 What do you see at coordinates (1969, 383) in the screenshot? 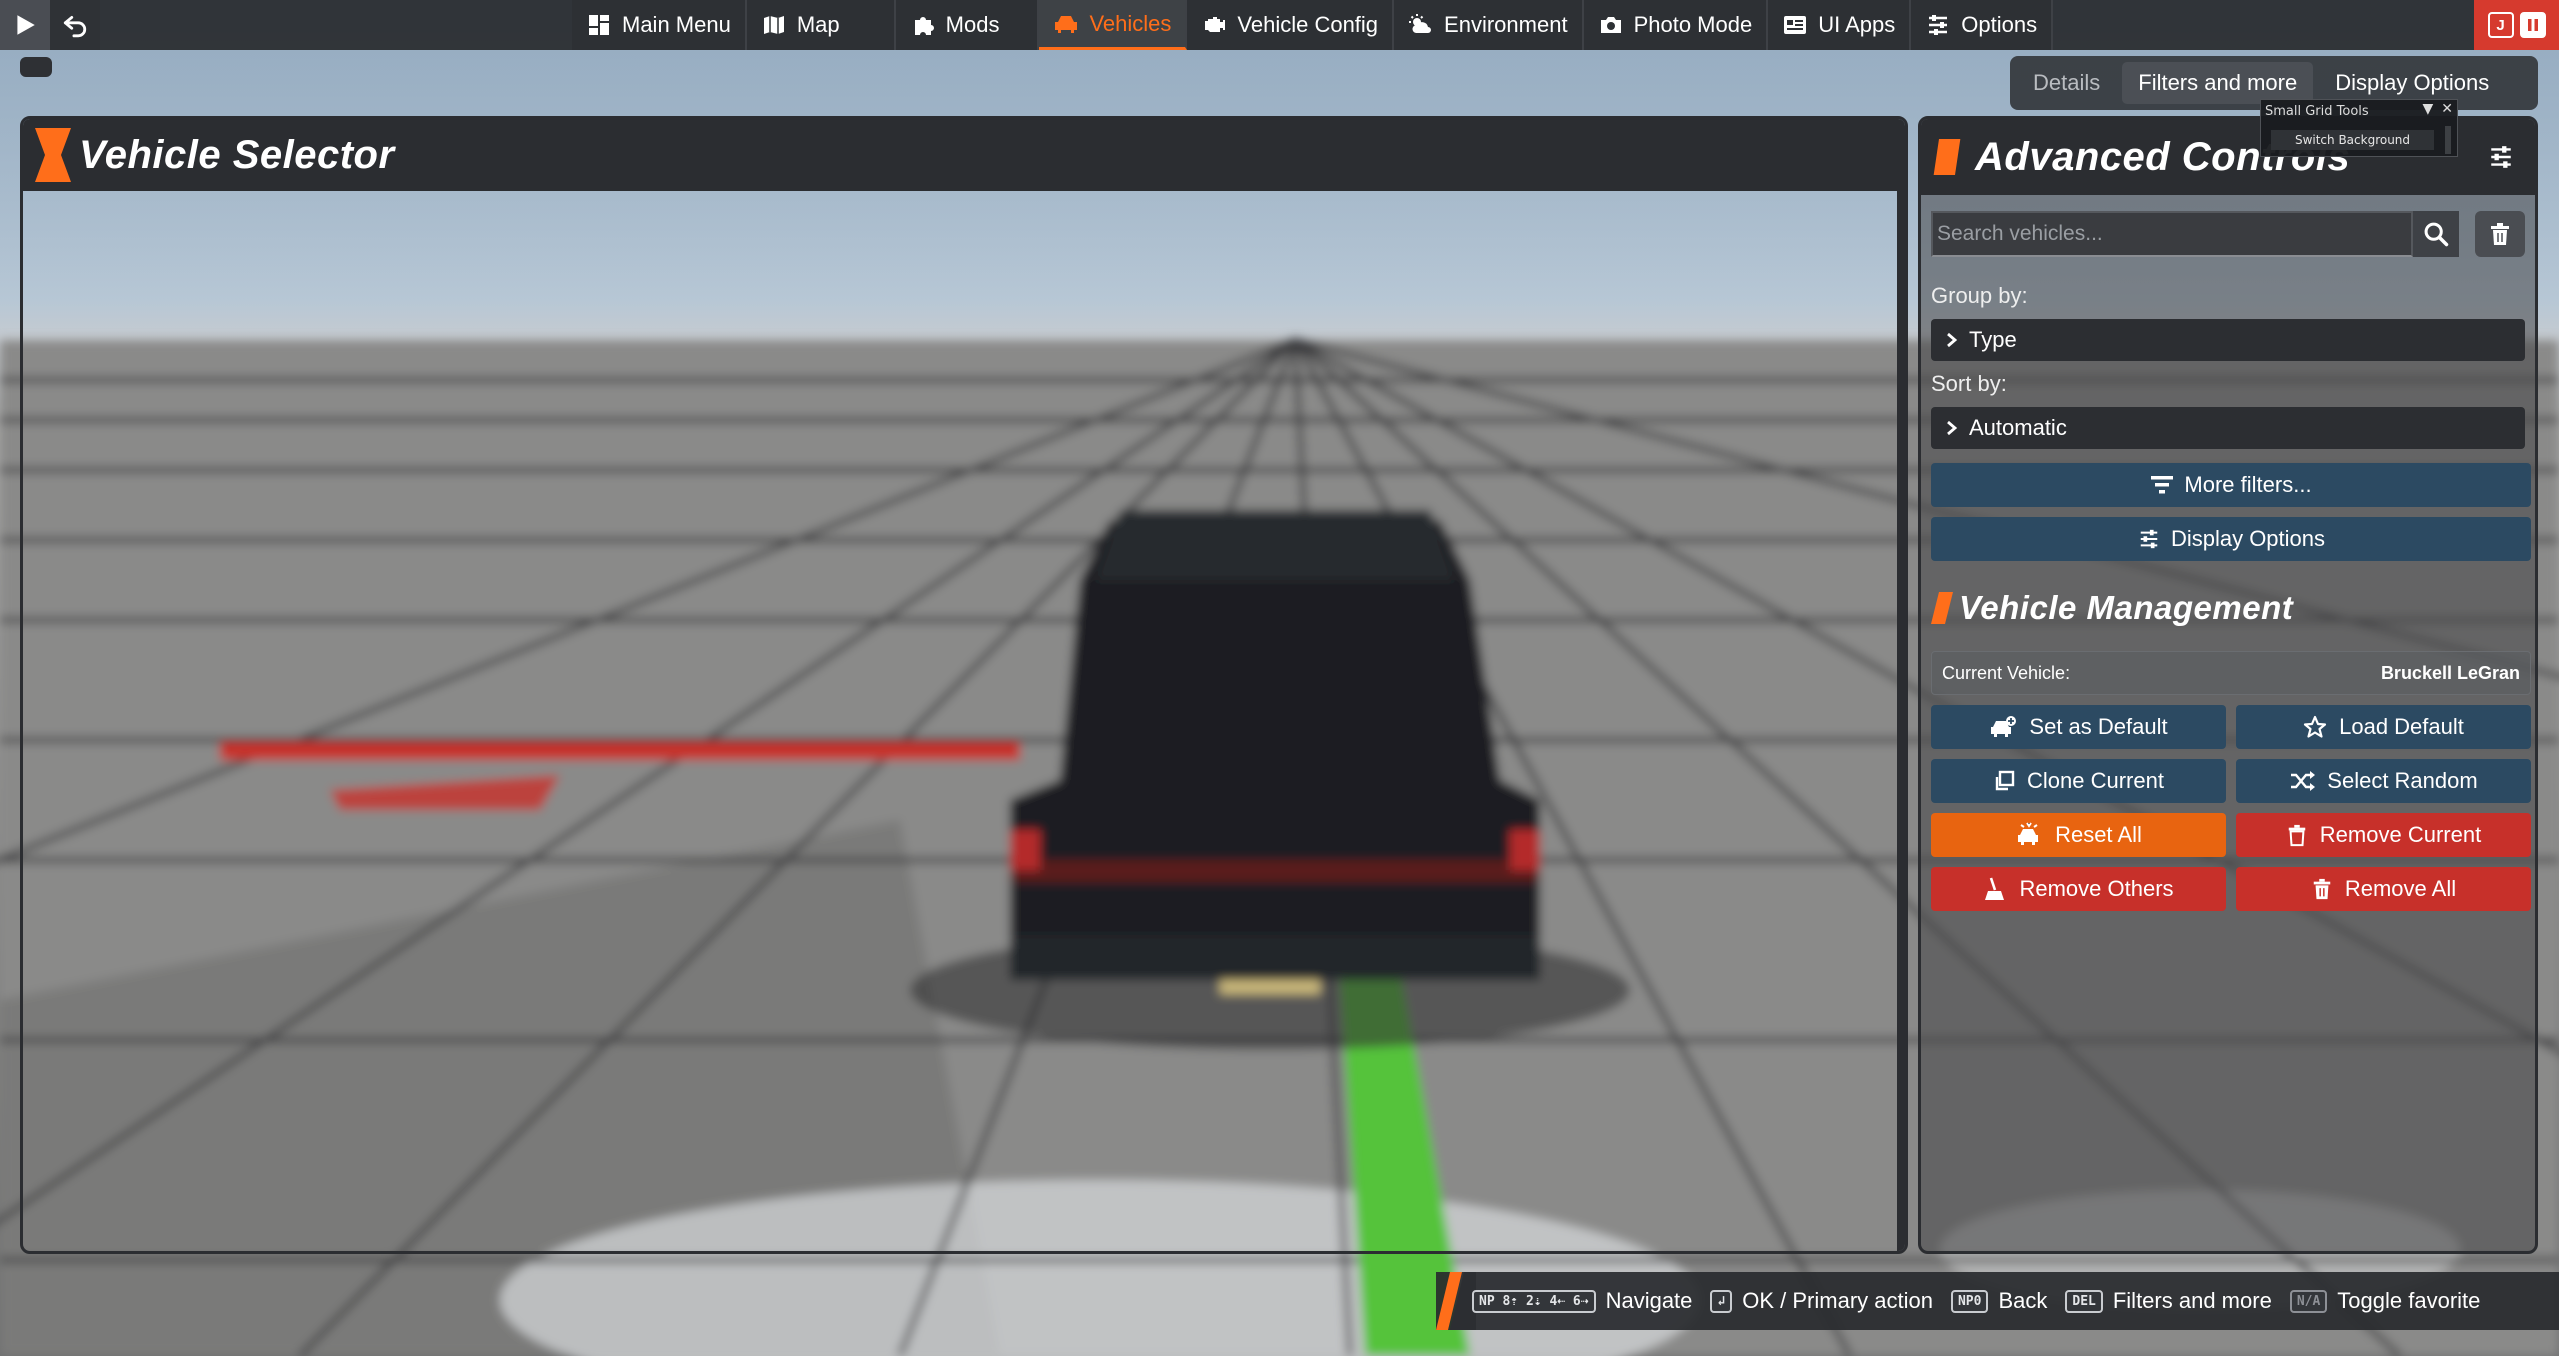
I see `sort-by-label: Sort by:` at bounding box center [1969, 383].